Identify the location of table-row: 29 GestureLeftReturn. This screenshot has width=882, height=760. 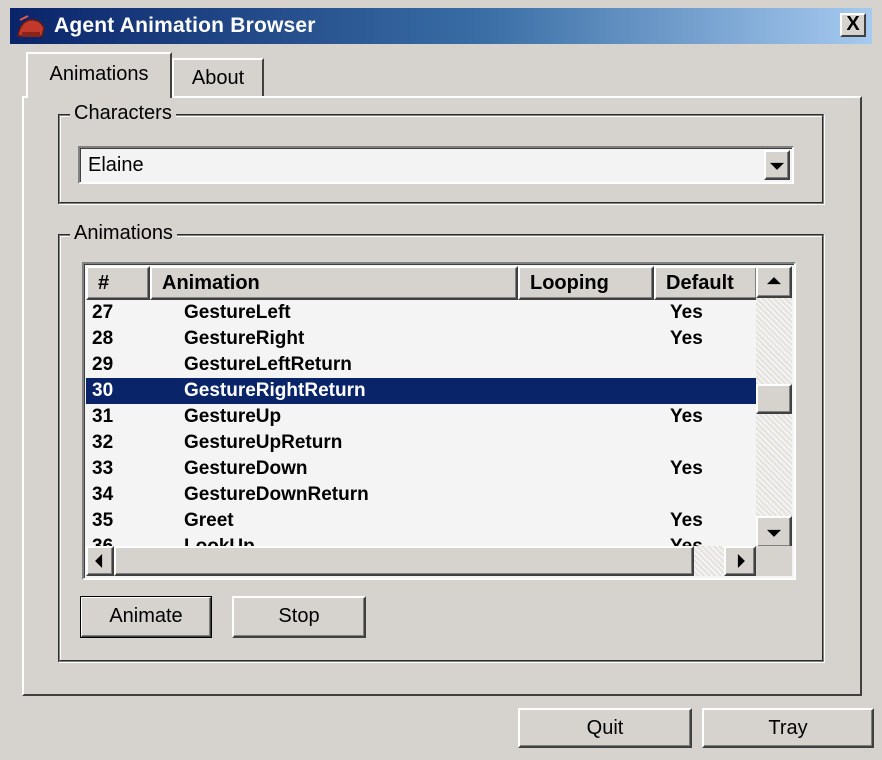
(421, 365).